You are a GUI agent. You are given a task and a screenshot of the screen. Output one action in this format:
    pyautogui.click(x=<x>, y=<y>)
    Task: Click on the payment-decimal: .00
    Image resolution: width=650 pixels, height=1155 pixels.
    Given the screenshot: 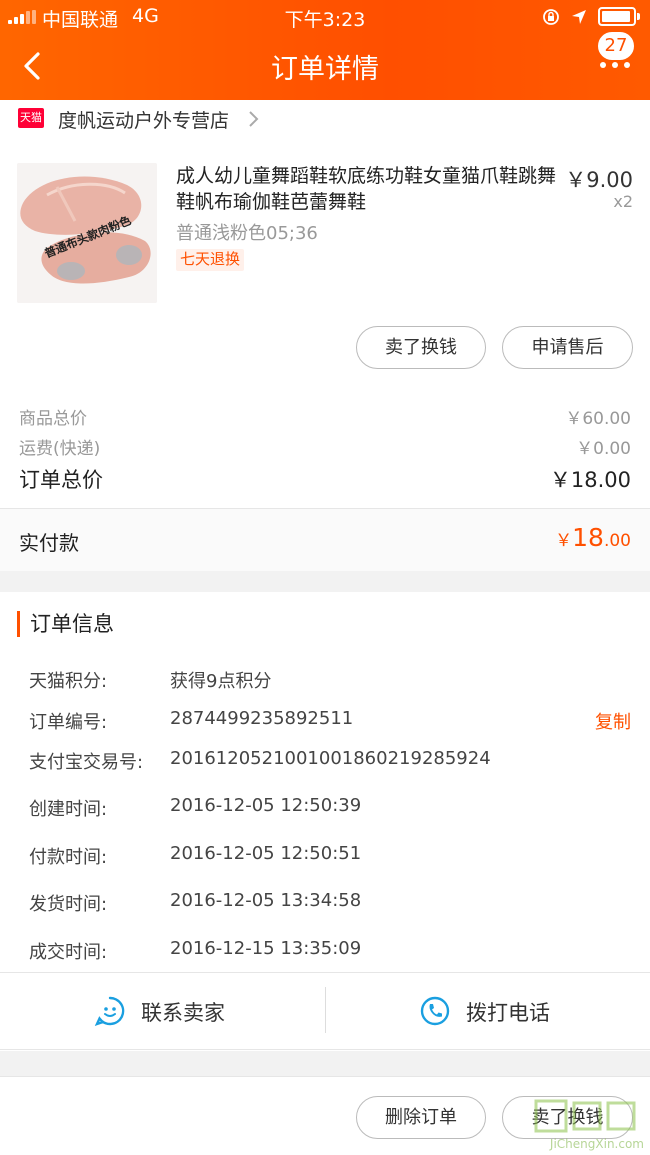 What is the action you would take?
    pyautogui.click(x=617, y=541)
    